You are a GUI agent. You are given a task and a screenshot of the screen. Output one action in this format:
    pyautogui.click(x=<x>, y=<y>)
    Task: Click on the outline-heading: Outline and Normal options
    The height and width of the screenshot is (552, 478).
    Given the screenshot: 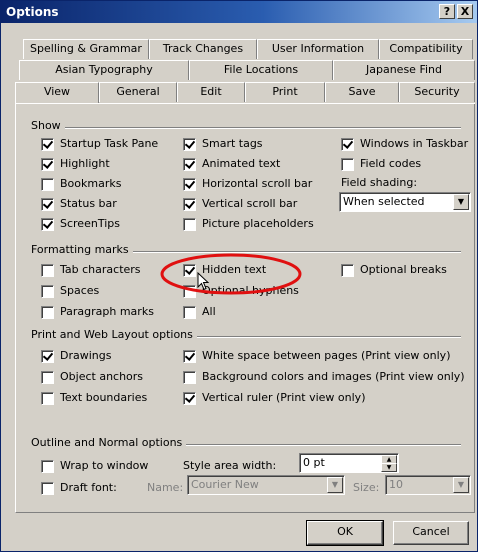 What is the action you would take?
    pyautogui.click(x=109, y=442)
    